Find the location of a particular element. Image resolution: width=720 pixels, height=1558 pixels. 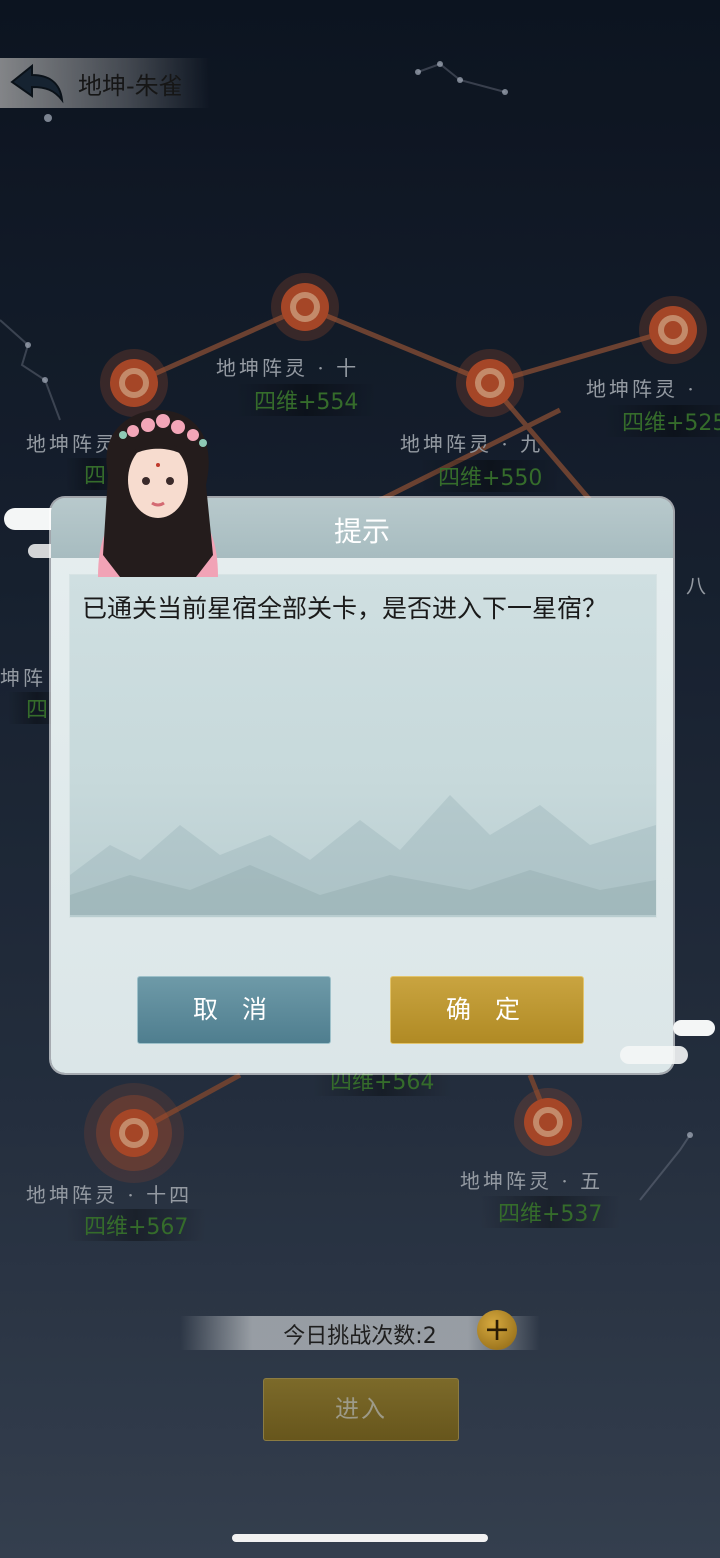

cancel-button: 取 消 is located at coordinates (234, 1010).